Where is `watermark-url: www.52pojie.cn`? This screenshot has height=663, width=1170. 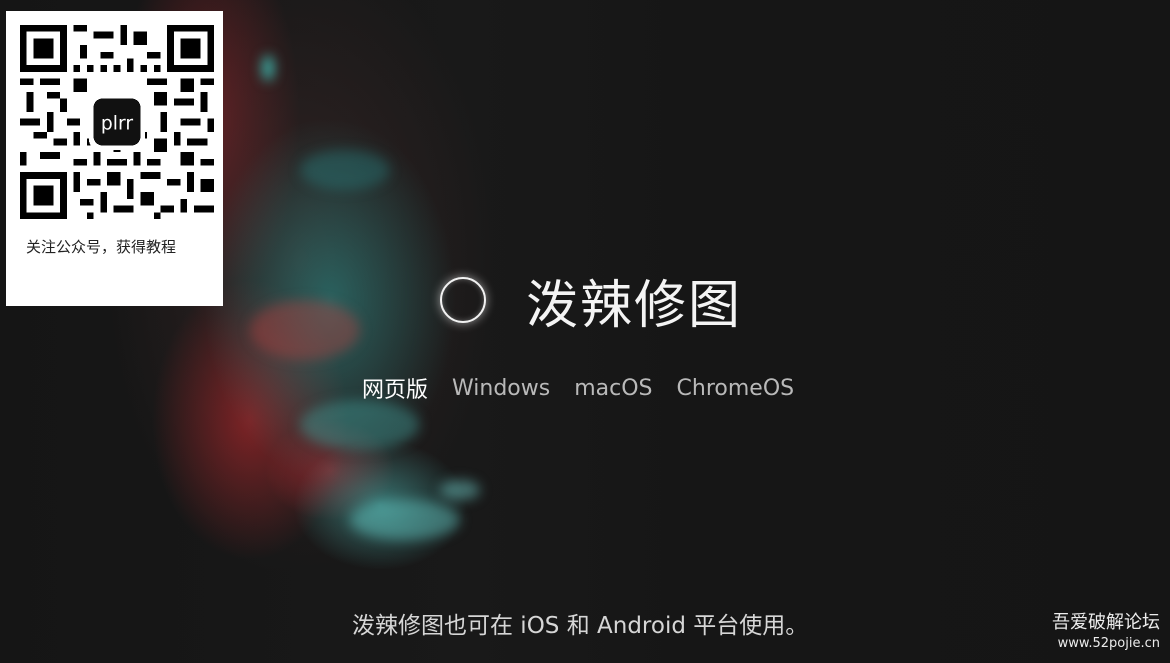 watermark-url: www.52pojie.cn is located at coordinates (1108, 643).